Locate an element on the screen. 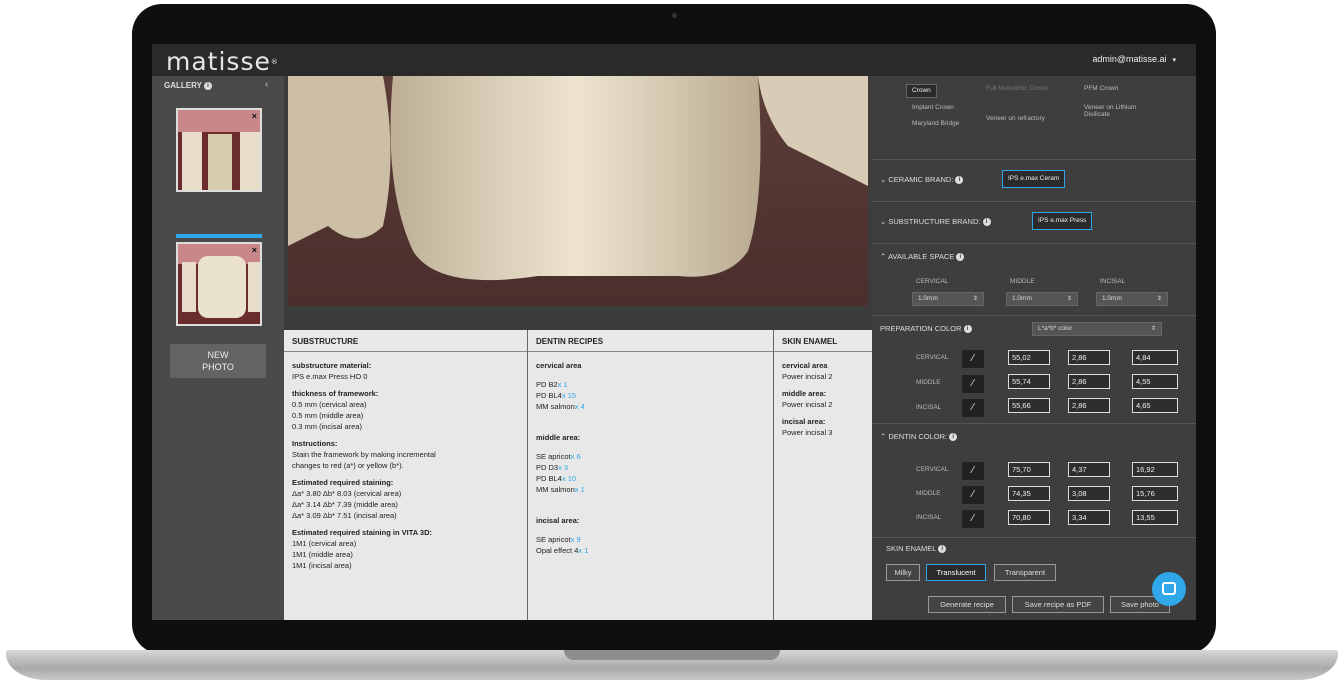  dentin-b-cervical: 16,92 is located at coordinates (1155, 469).